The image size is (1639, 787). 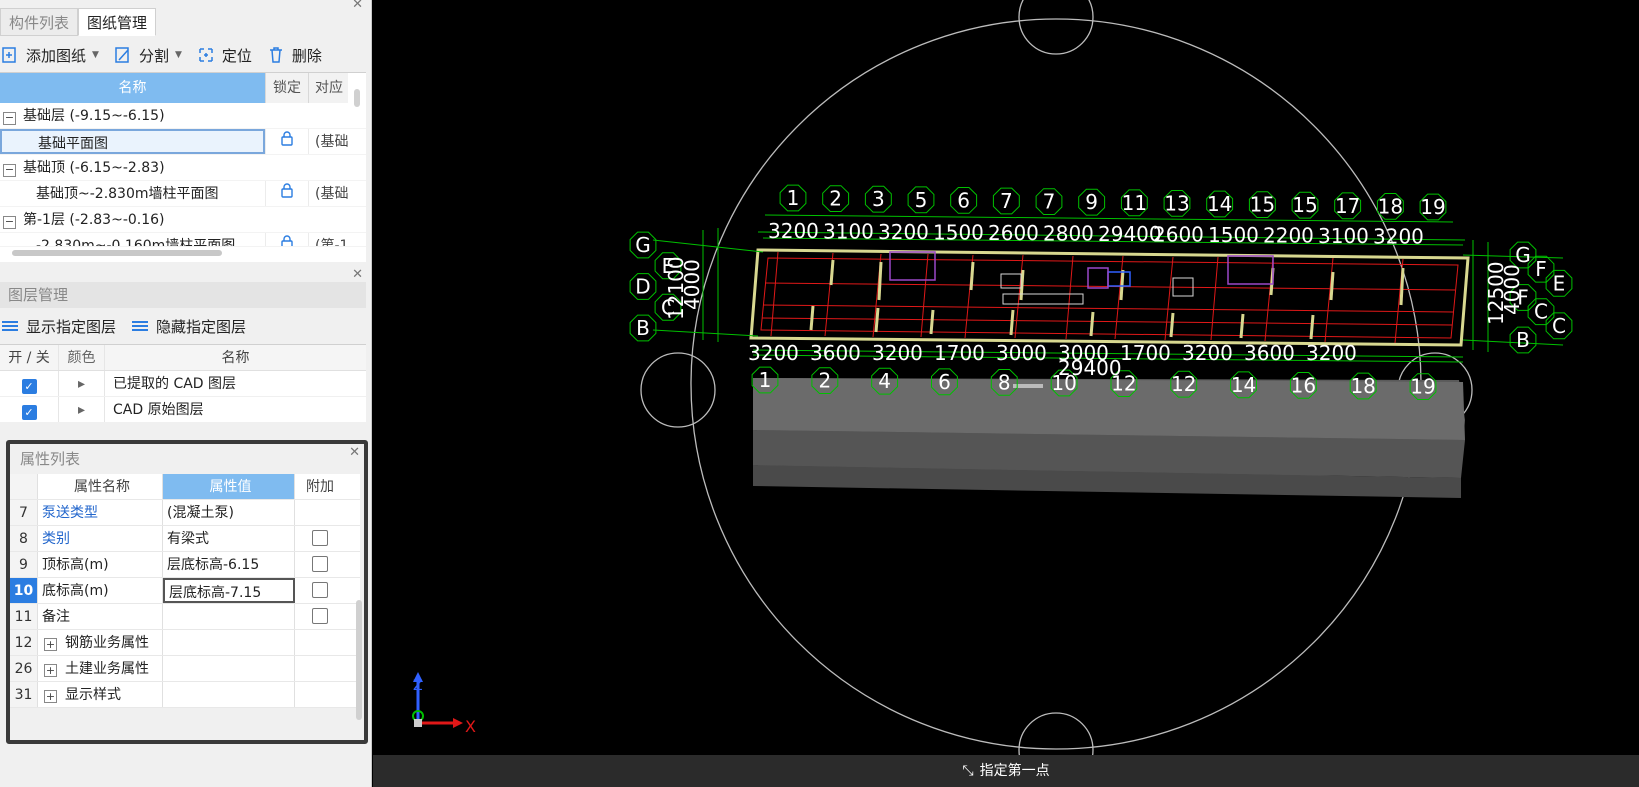 What do you see at coordinates (921, 200) in the screenshot?
I see `grid-bubble-label: 5` at bounding box center [921, 200].